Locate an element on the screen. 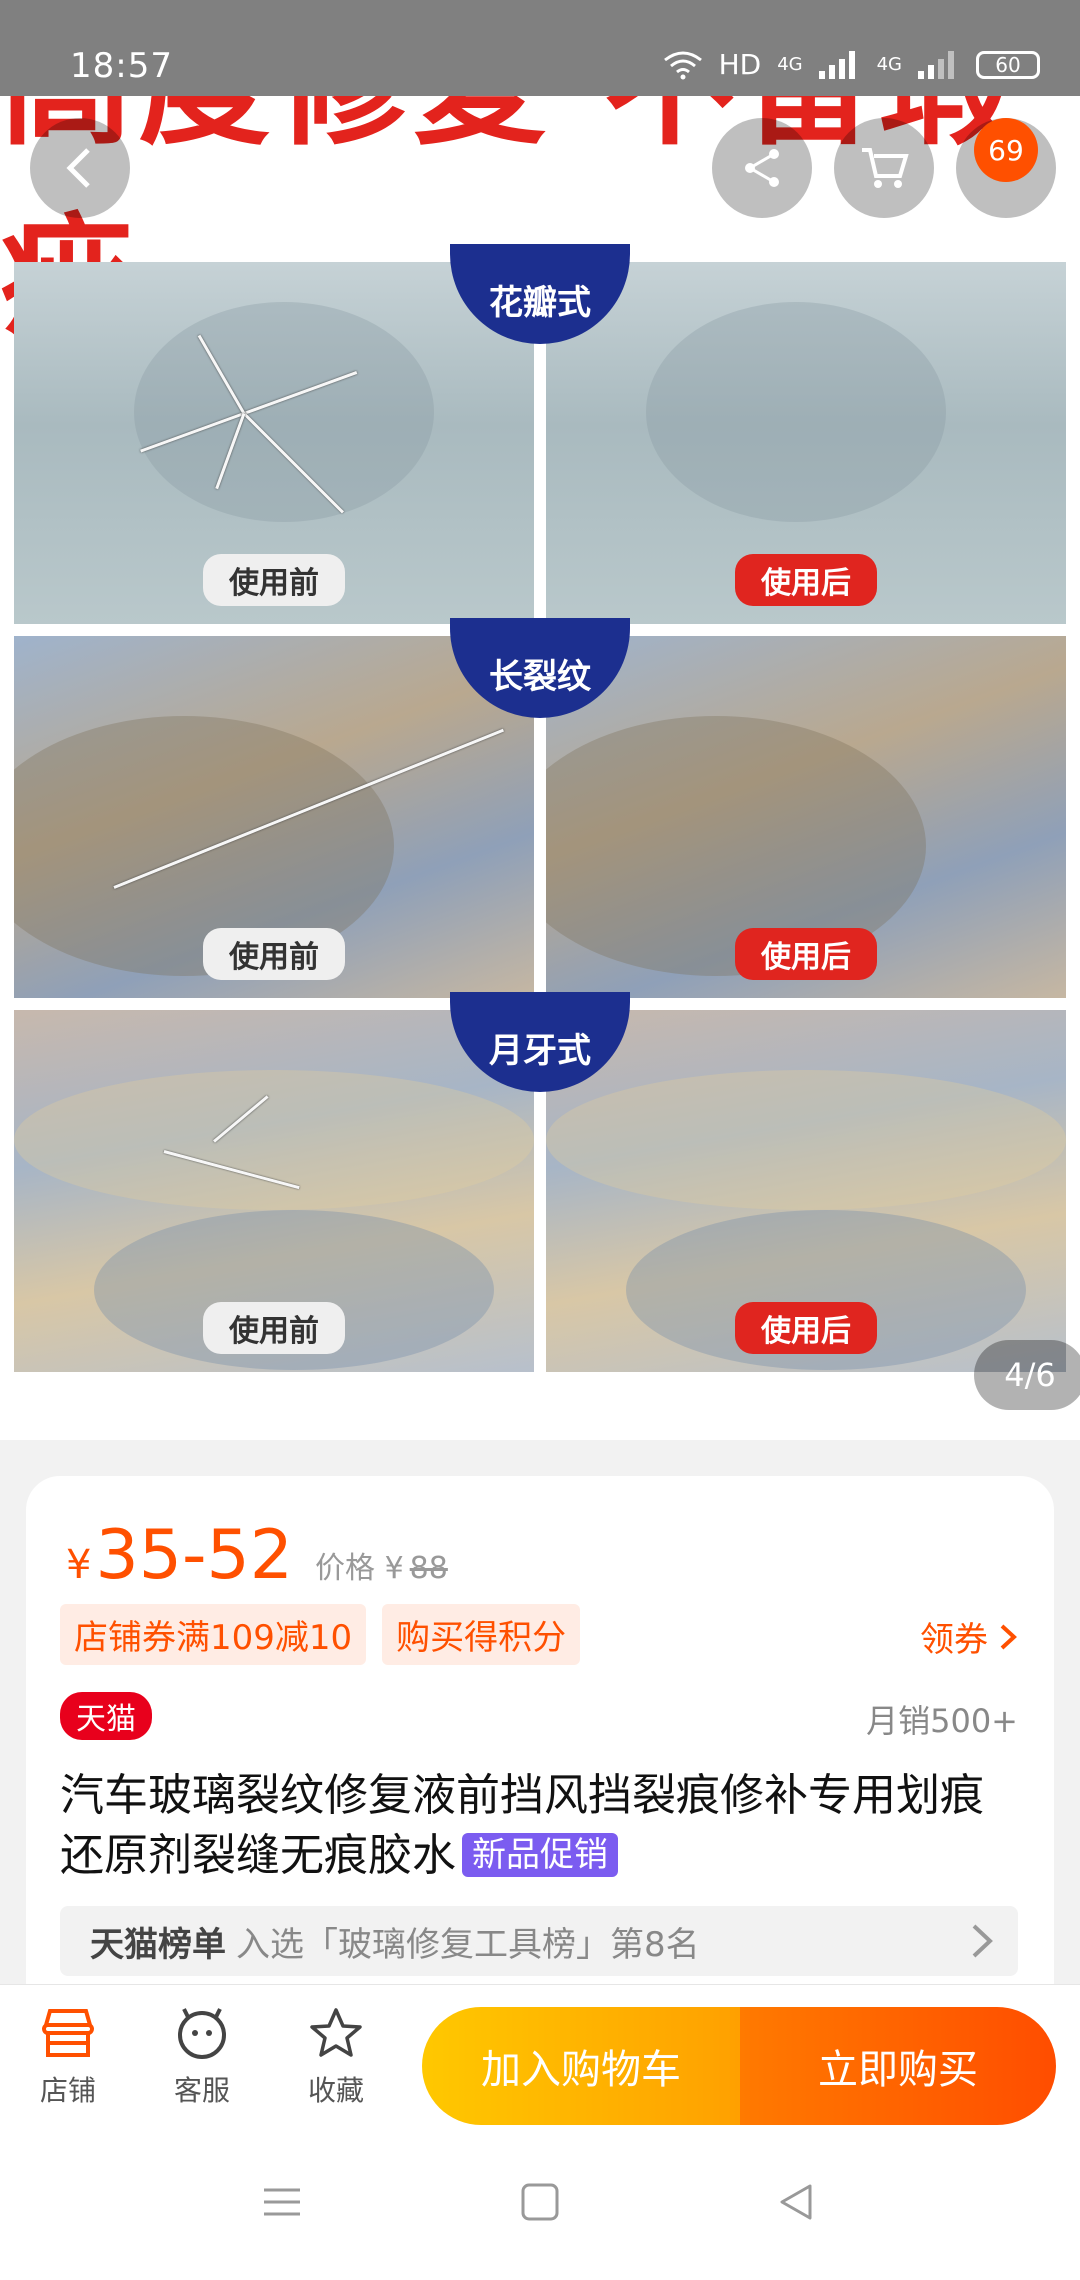 This screenshot has width=1080, height=2280. system-navigation-bar is located at coordinates (540, 2210).